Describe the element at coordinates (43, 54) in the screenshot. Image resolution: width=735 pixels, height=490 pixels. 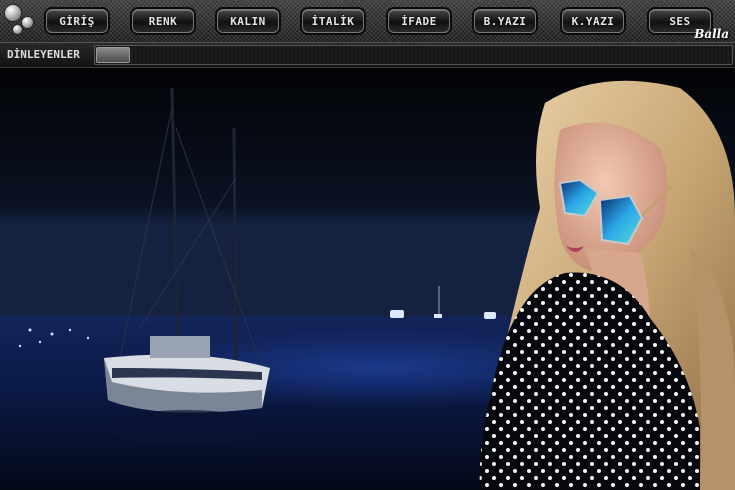
I see `listeners-label: DİNLEYENLER` at that location.